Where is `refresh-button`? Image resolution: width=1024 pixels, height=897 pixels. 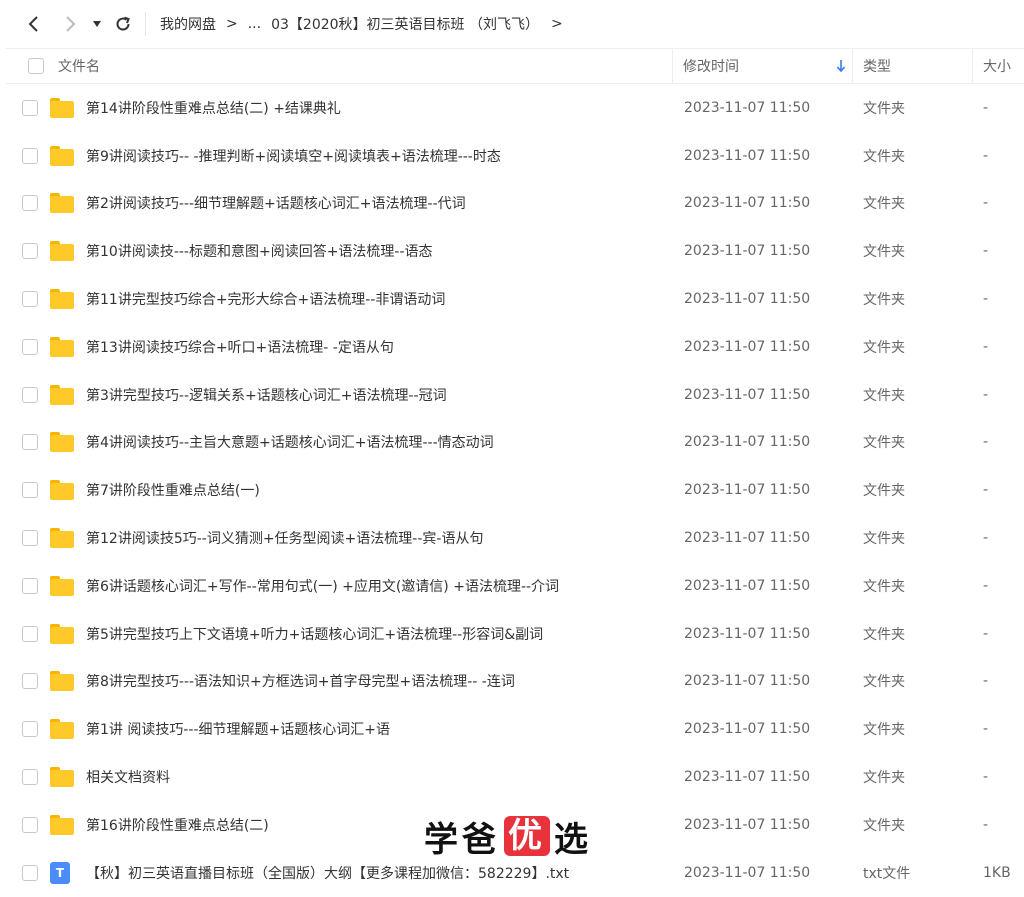 refresh-button is located at coordinates (123, 24).